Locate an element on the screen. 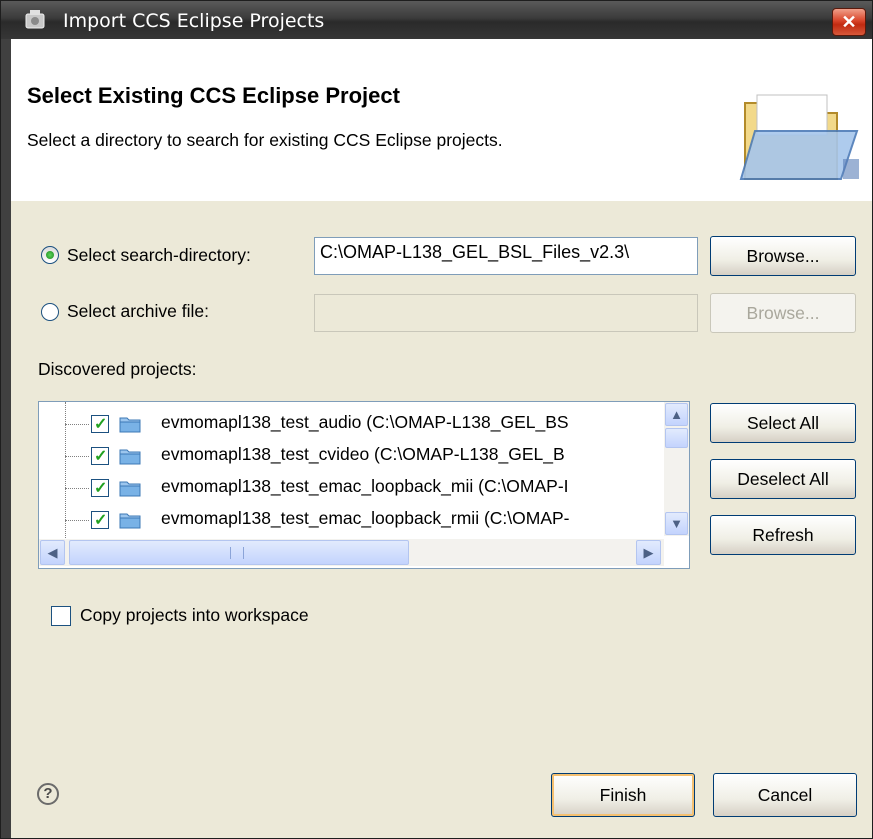  eclipse-import-icon is located at coordinates (35, 19).